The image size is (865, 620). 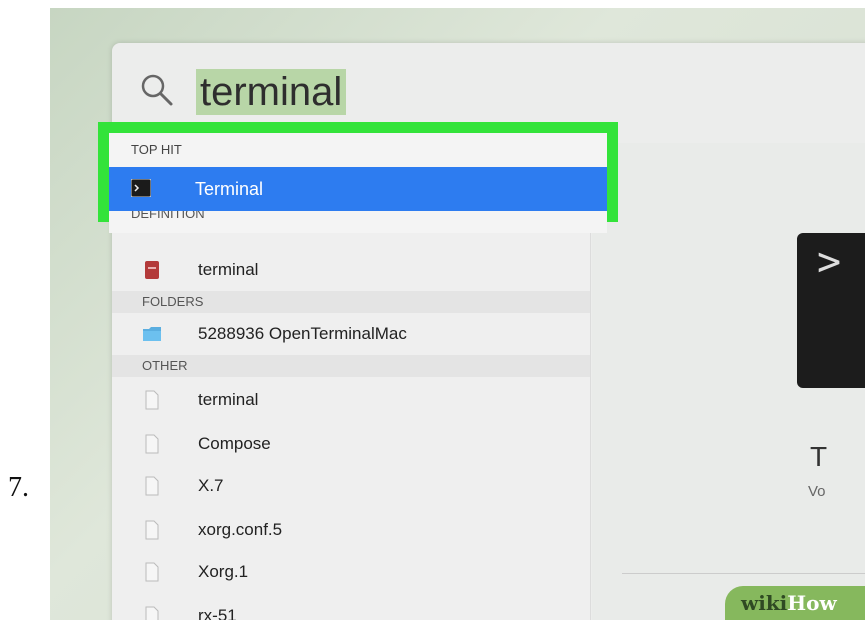 What do you see at coordinates (18, 487) in the screenshot?
I see `step-number: 7.` at bounding box center [18, 487].